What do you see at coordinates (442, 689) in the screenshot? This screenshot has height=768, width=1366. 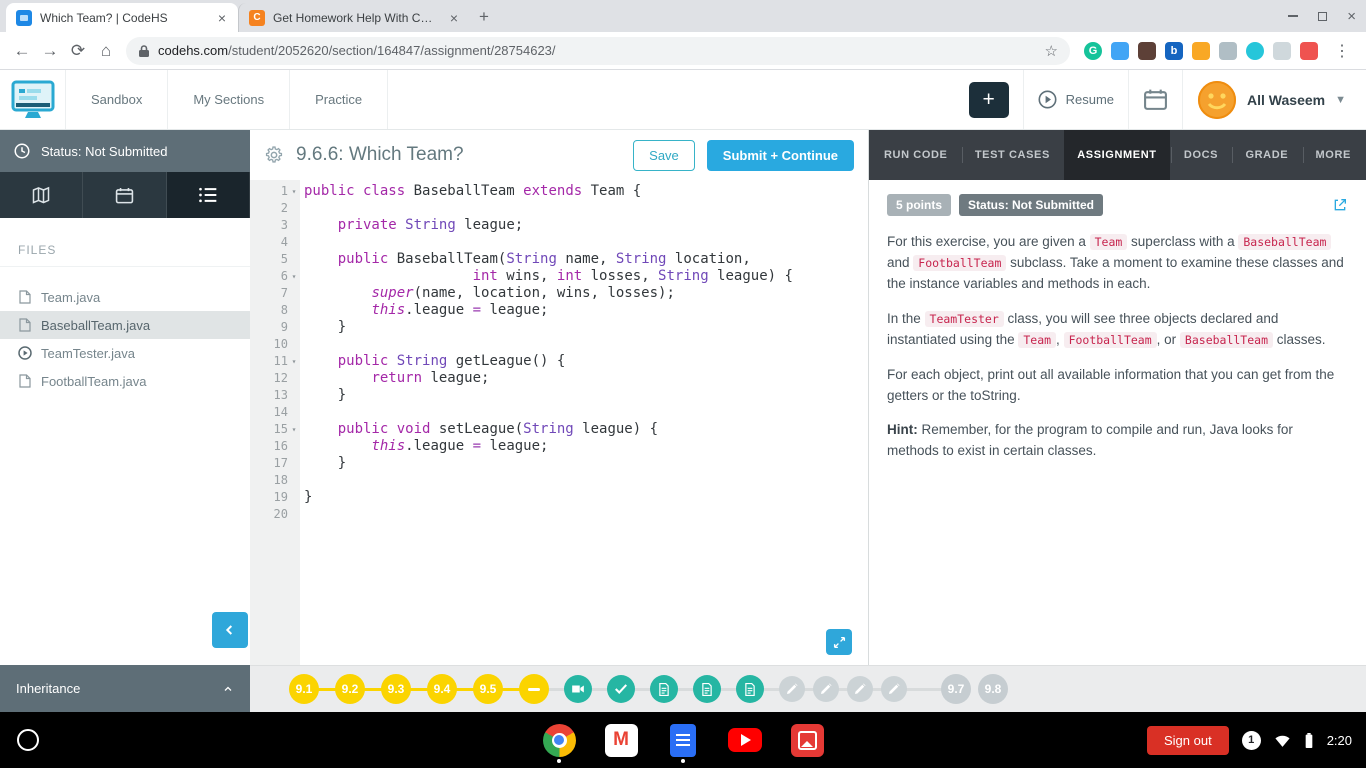 I see `progress-item-9.4: 9.4` at bounding box center [442, 689].